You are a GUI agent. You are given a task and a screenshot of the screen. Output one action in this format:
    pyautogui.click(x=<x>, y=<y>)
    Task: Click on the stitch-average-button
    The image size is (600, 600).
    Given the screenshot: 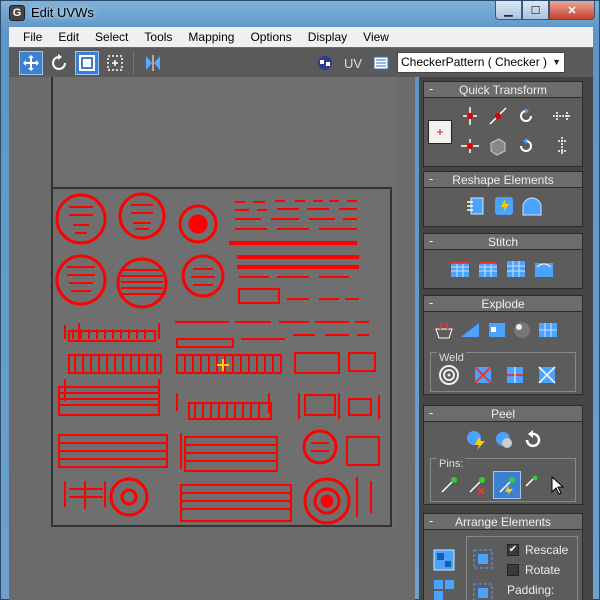 What is the action you would take?
    pyautogui.click(x=516, y=268)
    